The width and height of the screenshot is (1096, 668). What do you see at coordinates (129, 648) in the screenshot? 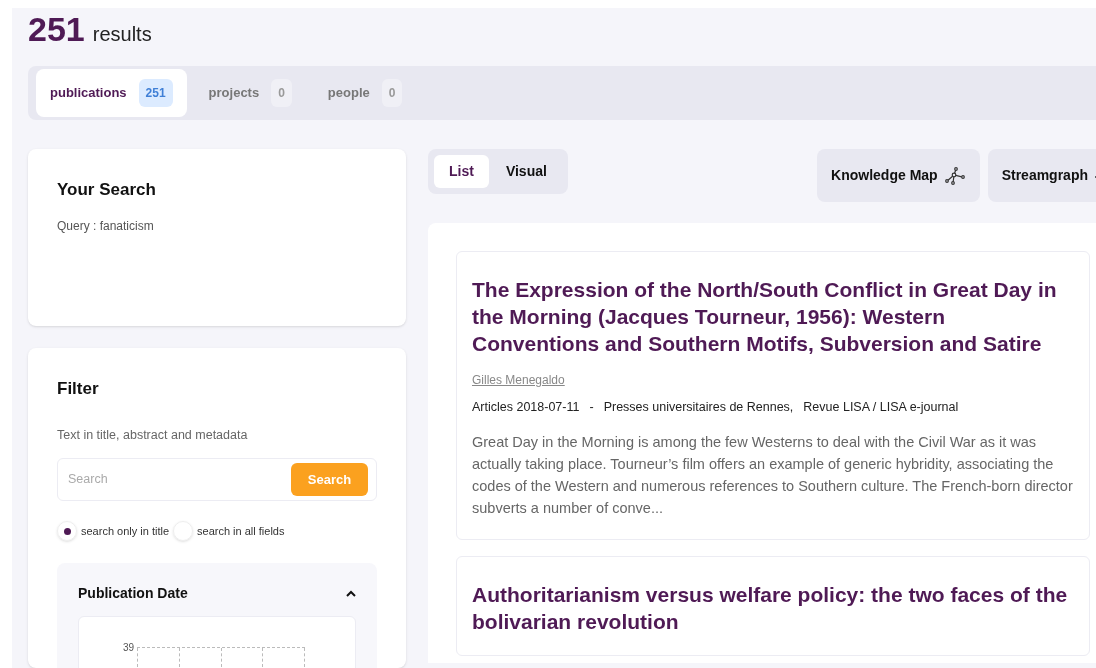
I see `axis-tick-label: 39` at bounding box center [129, 648].